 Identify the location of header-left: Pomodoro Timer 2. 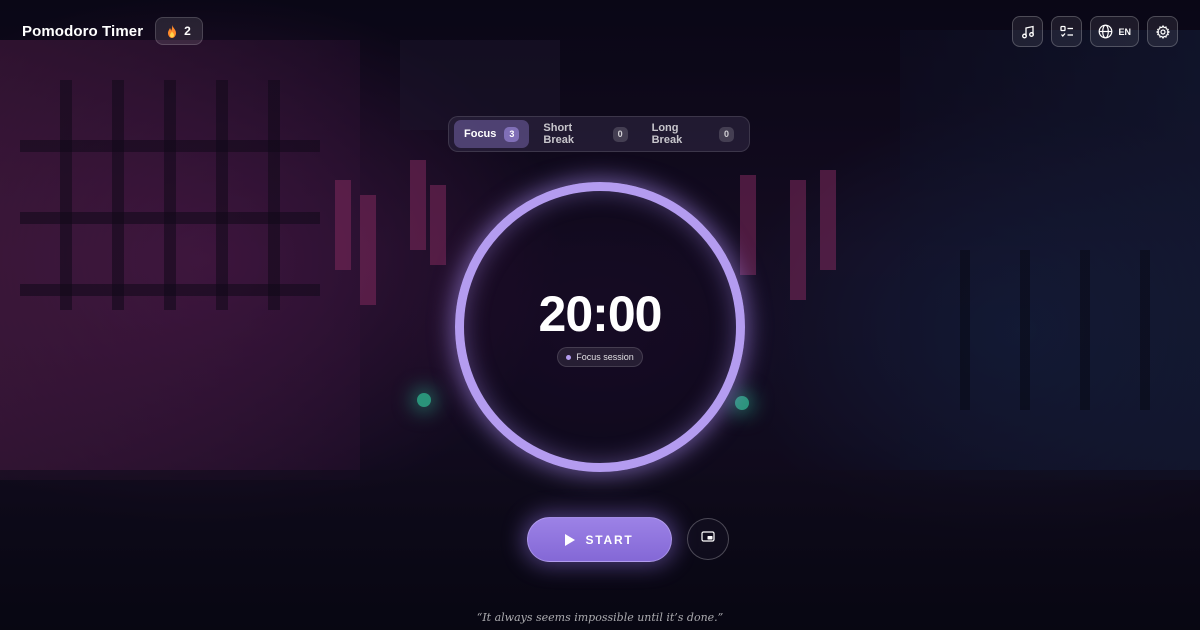
(112, 31).